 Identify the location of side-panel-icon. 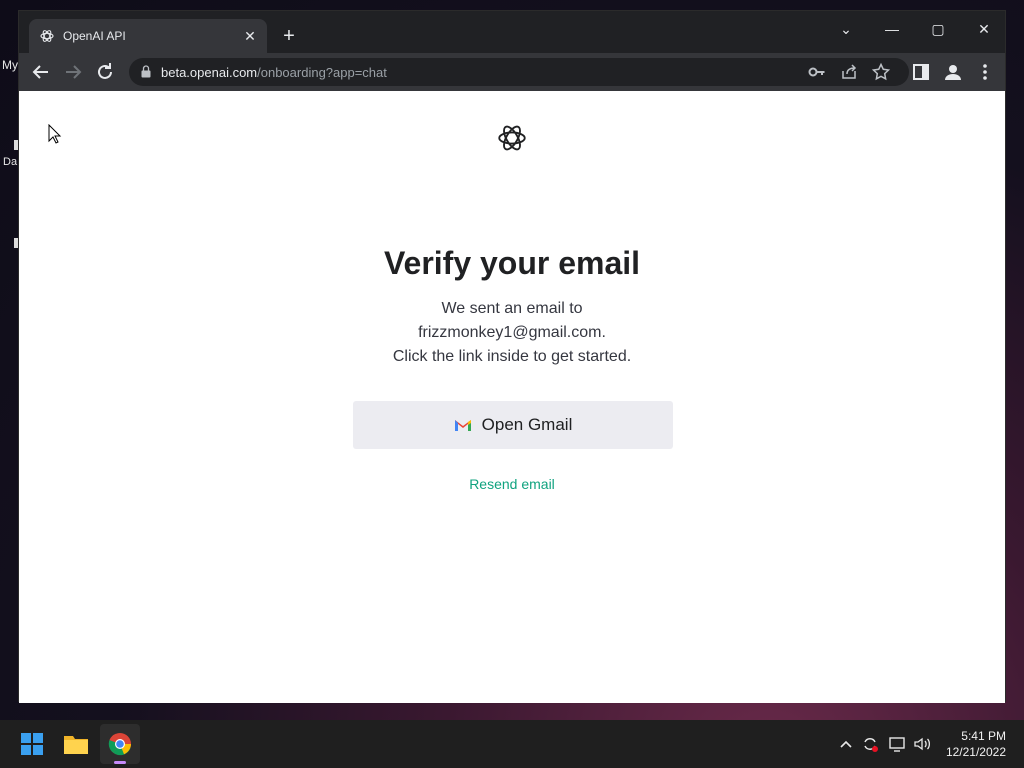
(921, 72).